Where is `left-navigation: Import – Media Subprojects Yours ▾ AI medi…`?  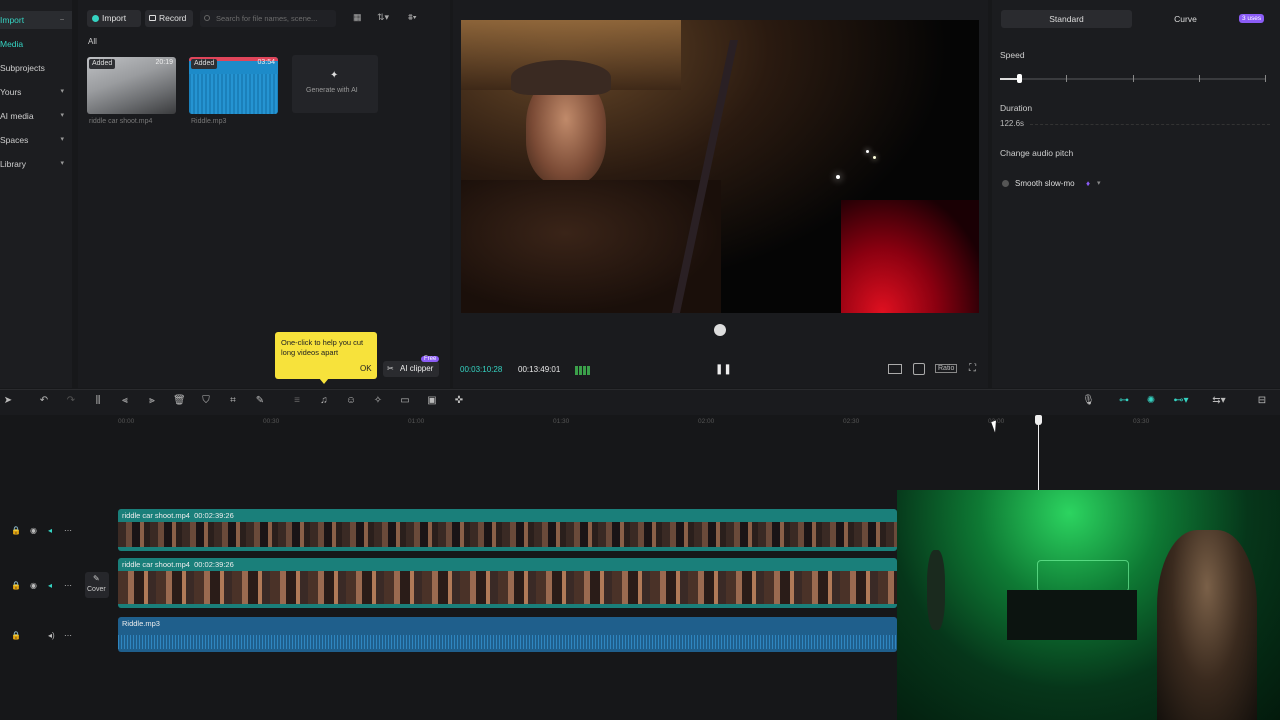 left-navigation: Import – Media Subprojects Yours ▾ AI medi… is located at coordinates (36, 194).